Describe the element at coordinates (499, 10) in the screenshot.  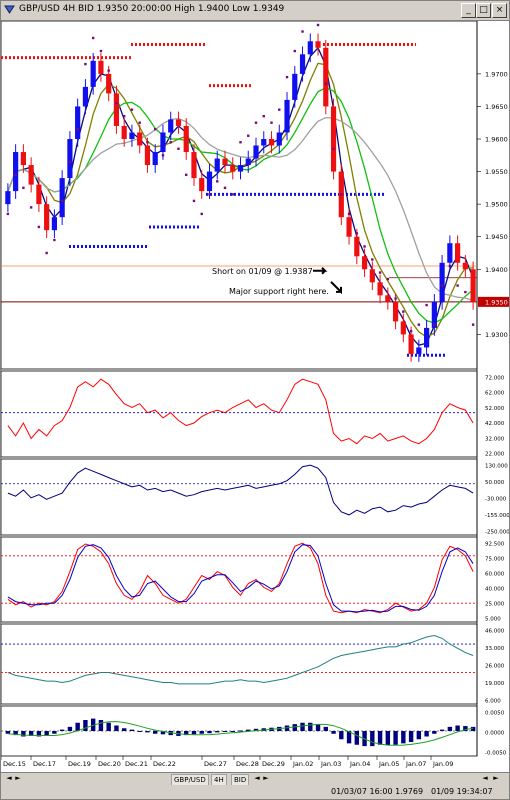
I see `close-button: ×` at that location.